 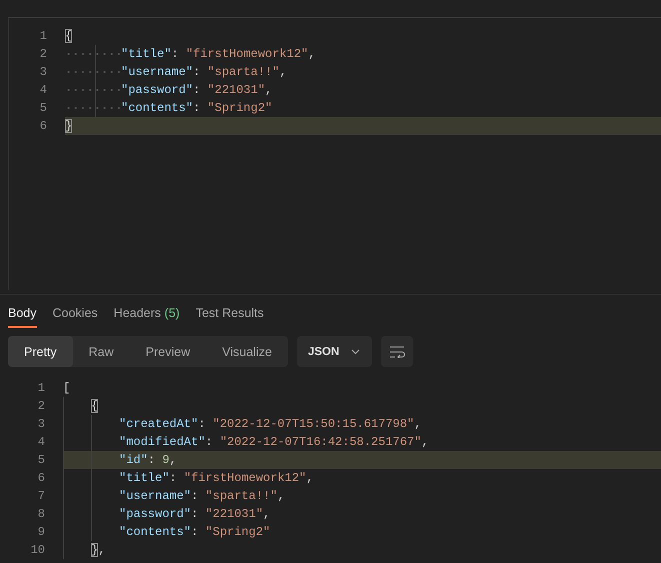 What do you see at coordinates (148, 460) in the screenshot?
I see `code-line: "id": 9,` at bounding box center [148, 460].